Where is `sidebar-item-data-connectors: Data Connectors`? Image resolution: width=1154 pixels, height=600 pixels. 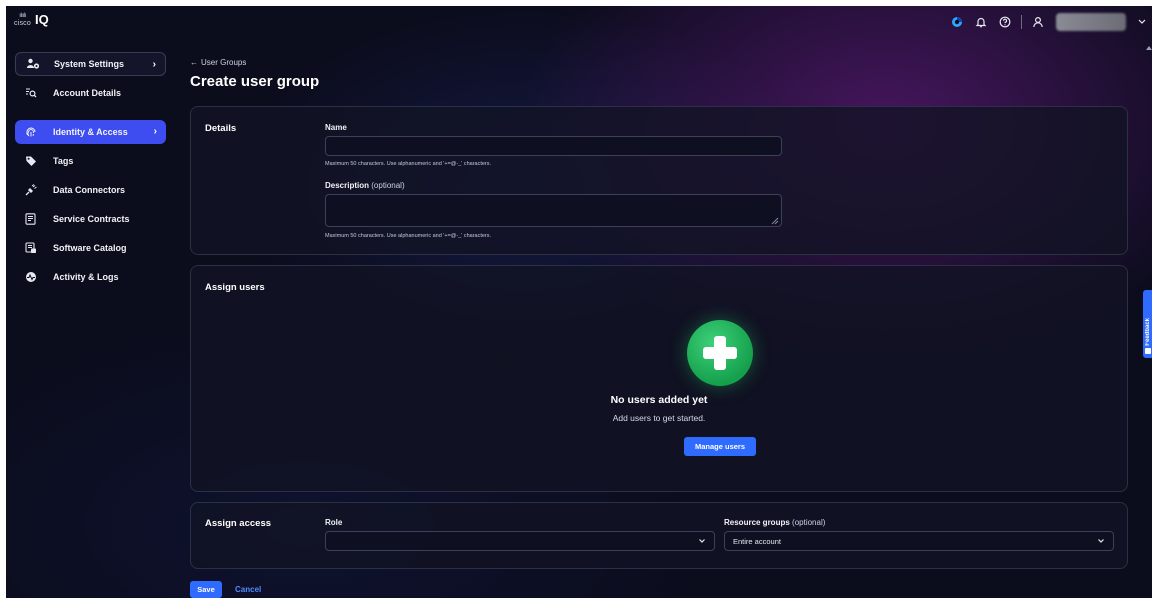
sidebar-item-data-connectors: Data Connectors is located at coordinates (90, 190).